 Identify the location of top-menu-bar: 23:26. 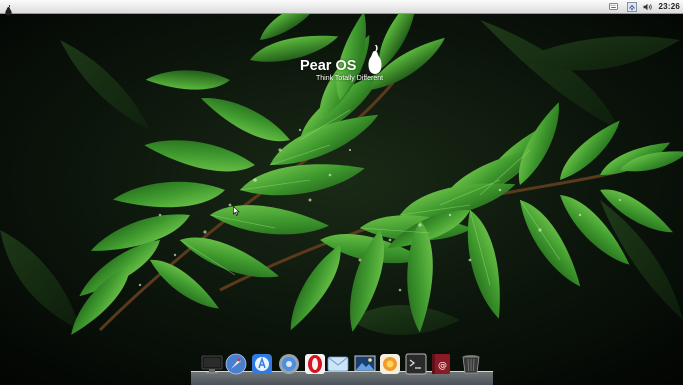
(341, 8).